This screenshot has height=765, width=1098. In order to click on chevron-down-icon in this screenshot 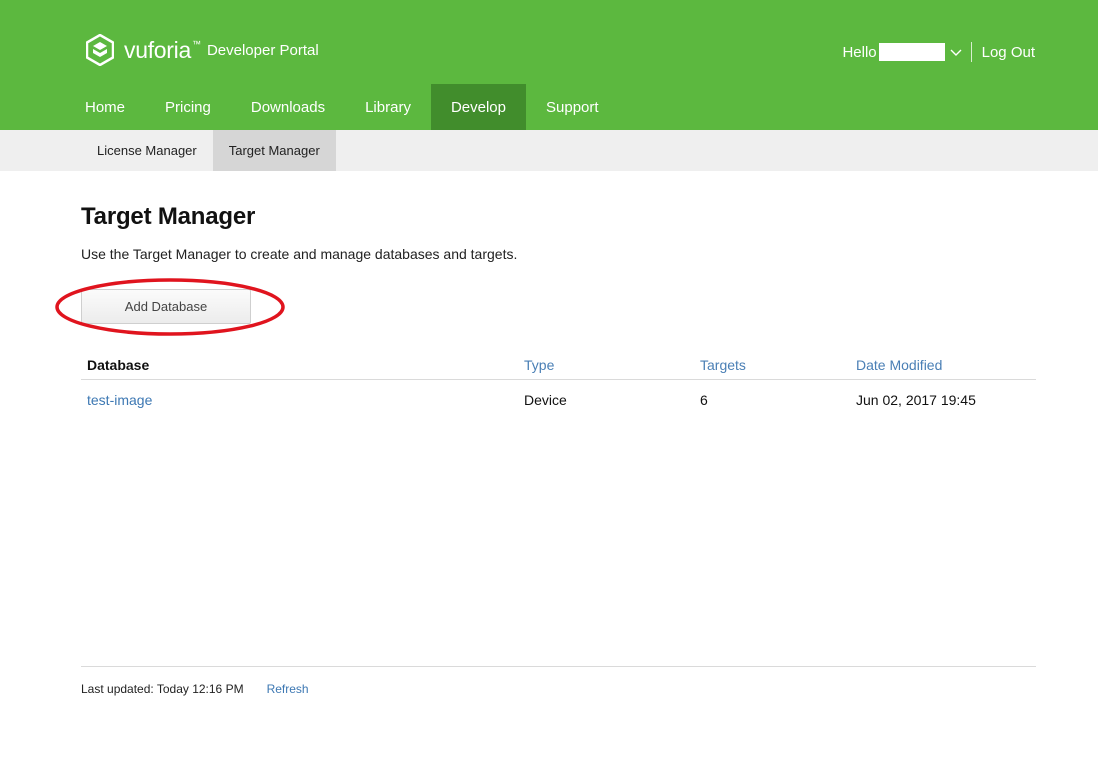, I will do `click(956, 52)`.